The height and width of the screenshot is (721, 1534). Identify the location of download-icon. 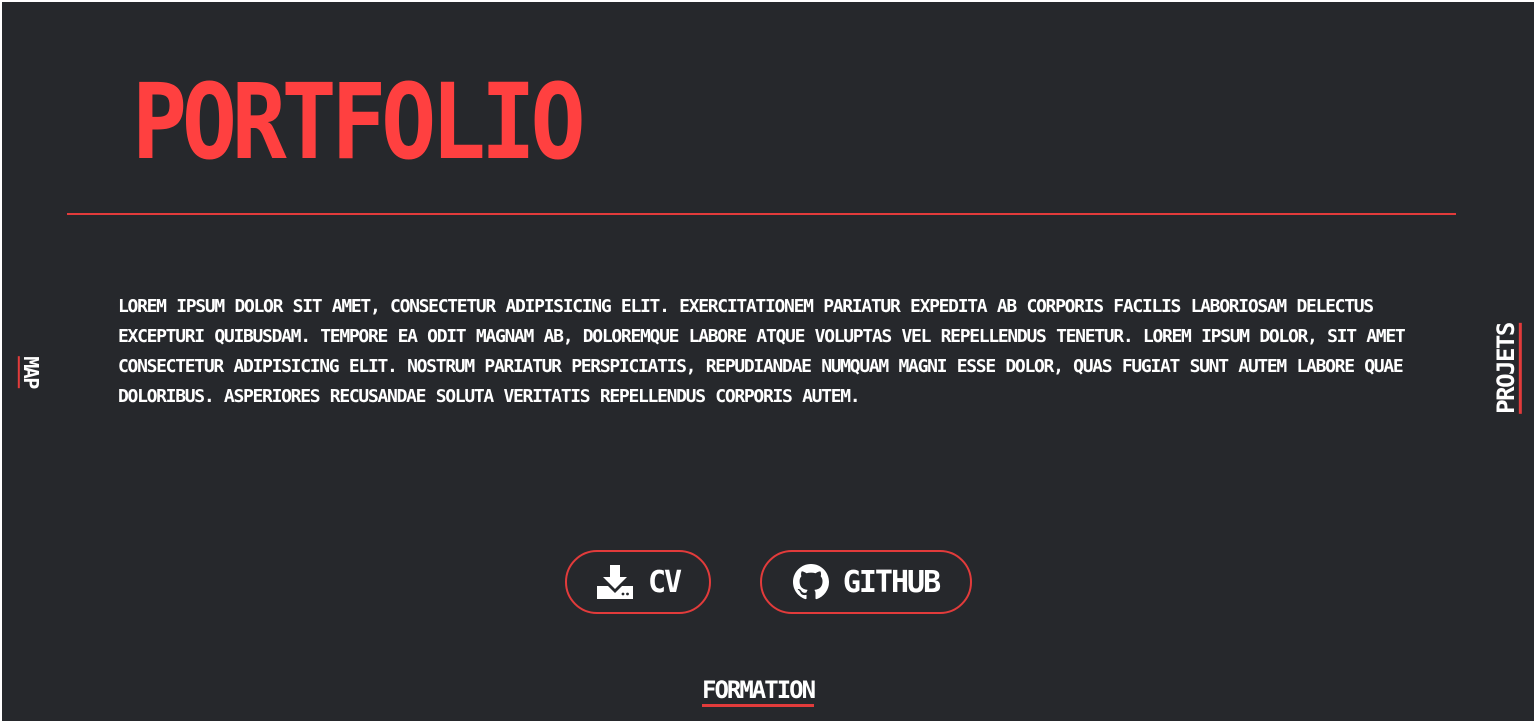
(615, 582).